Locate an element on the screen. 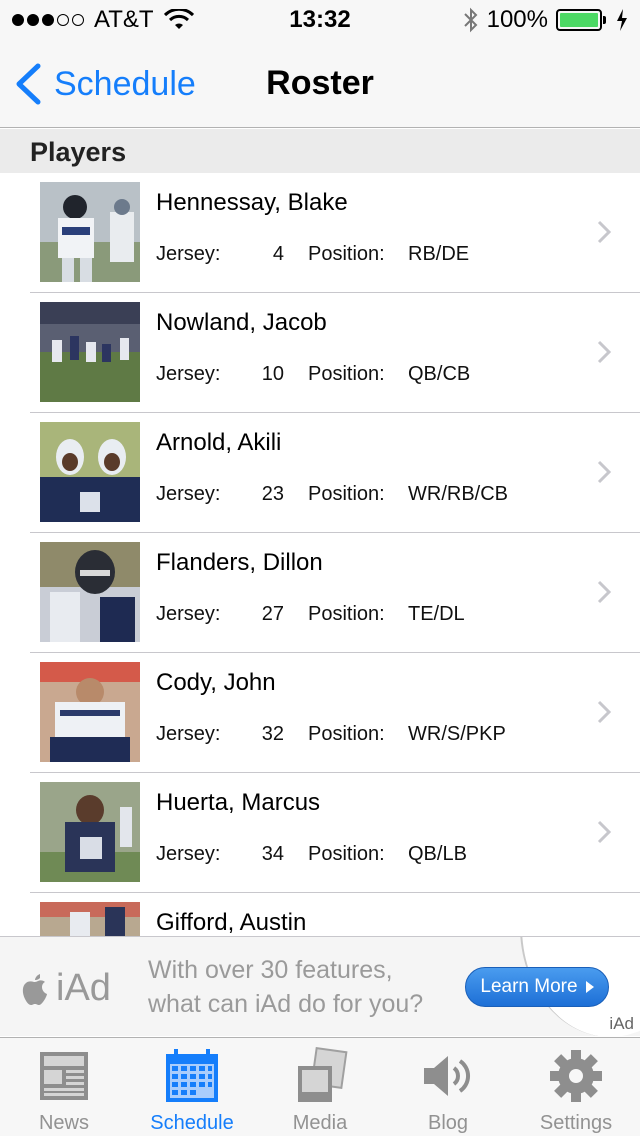 The width and height of the screenshot is (640, 1136). tab-blog: Blog is located at coordinates (448, 1087).